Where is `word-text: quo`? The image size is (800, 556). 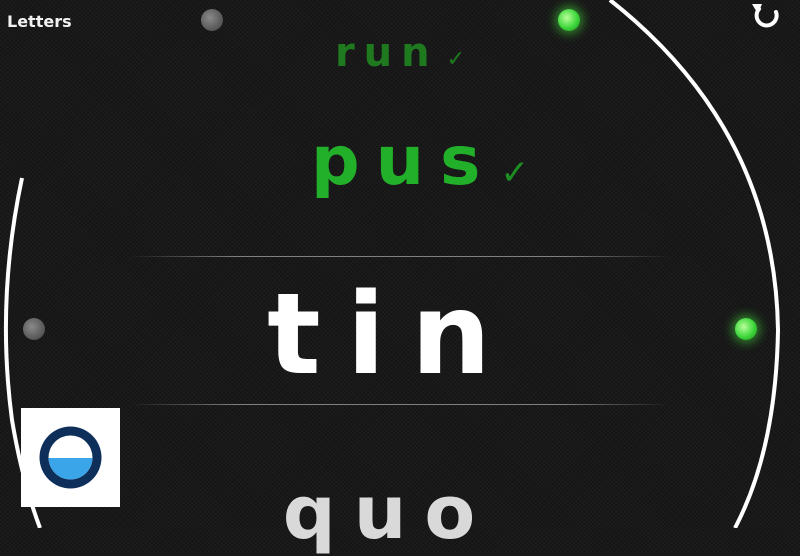 word-text: quo is located at coordinates (388, 513).